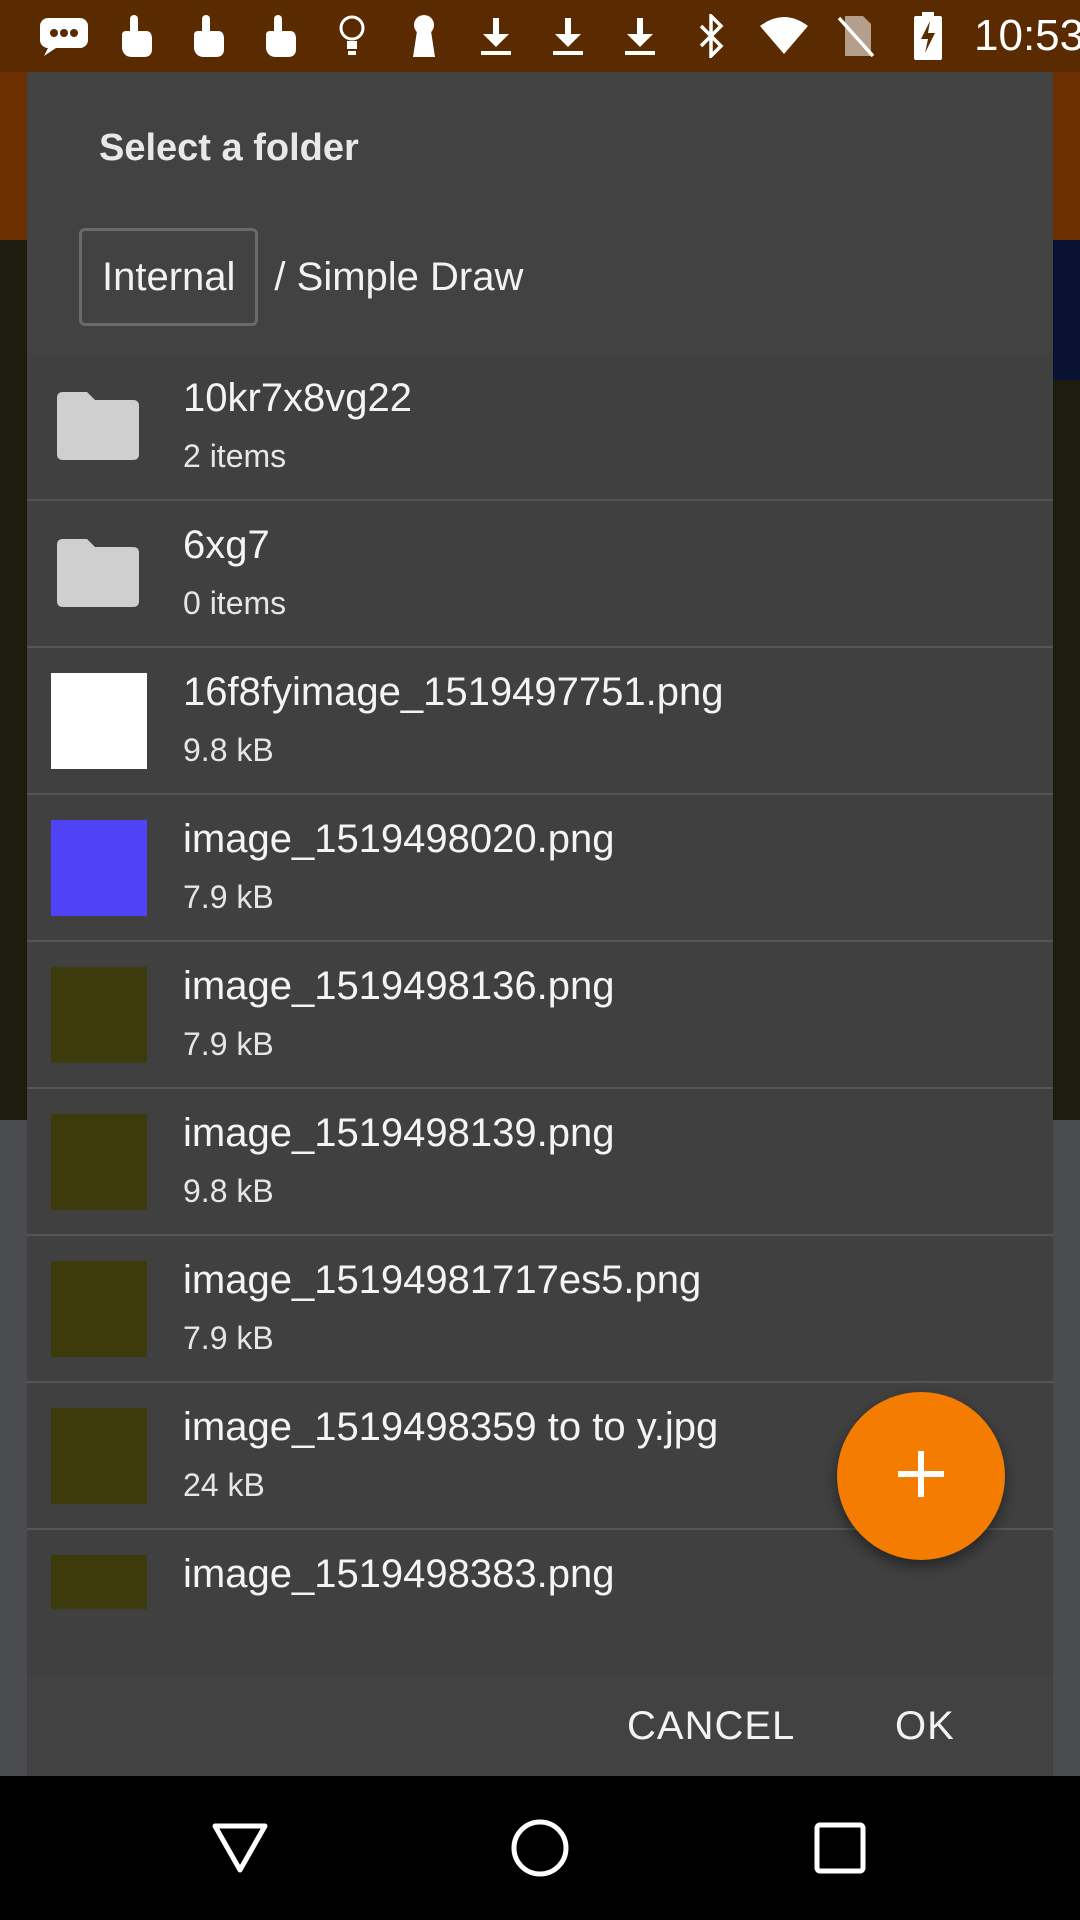 The image size is (1080, 1920). Describe the element at coordinates (424, 36) in the screenshot. I see `keyhole-icon` at that location.